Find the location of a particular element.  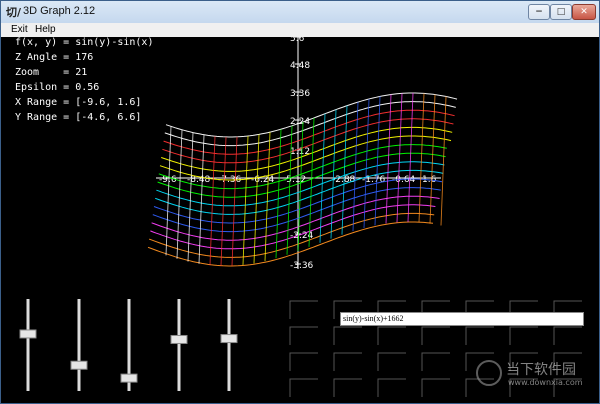

minimize-button: − is located at coordinates (539, 12).